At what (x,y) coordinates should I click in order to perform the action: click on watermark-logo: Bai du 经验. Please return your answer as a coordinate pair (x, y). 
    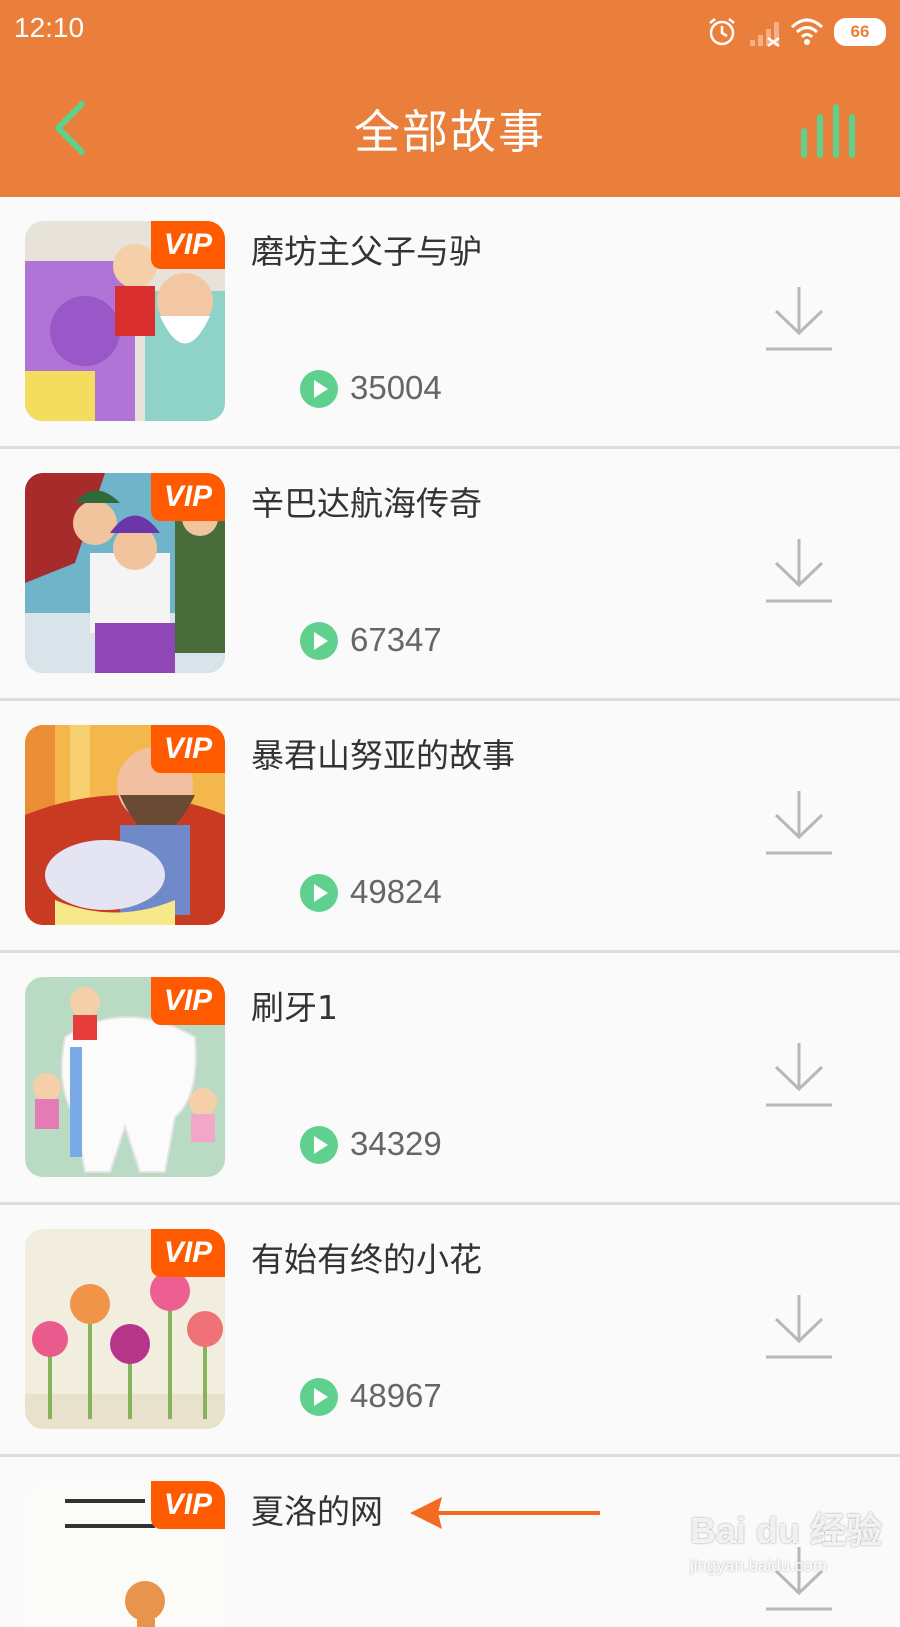
    Looking at the image, I should click on (786, 1530).